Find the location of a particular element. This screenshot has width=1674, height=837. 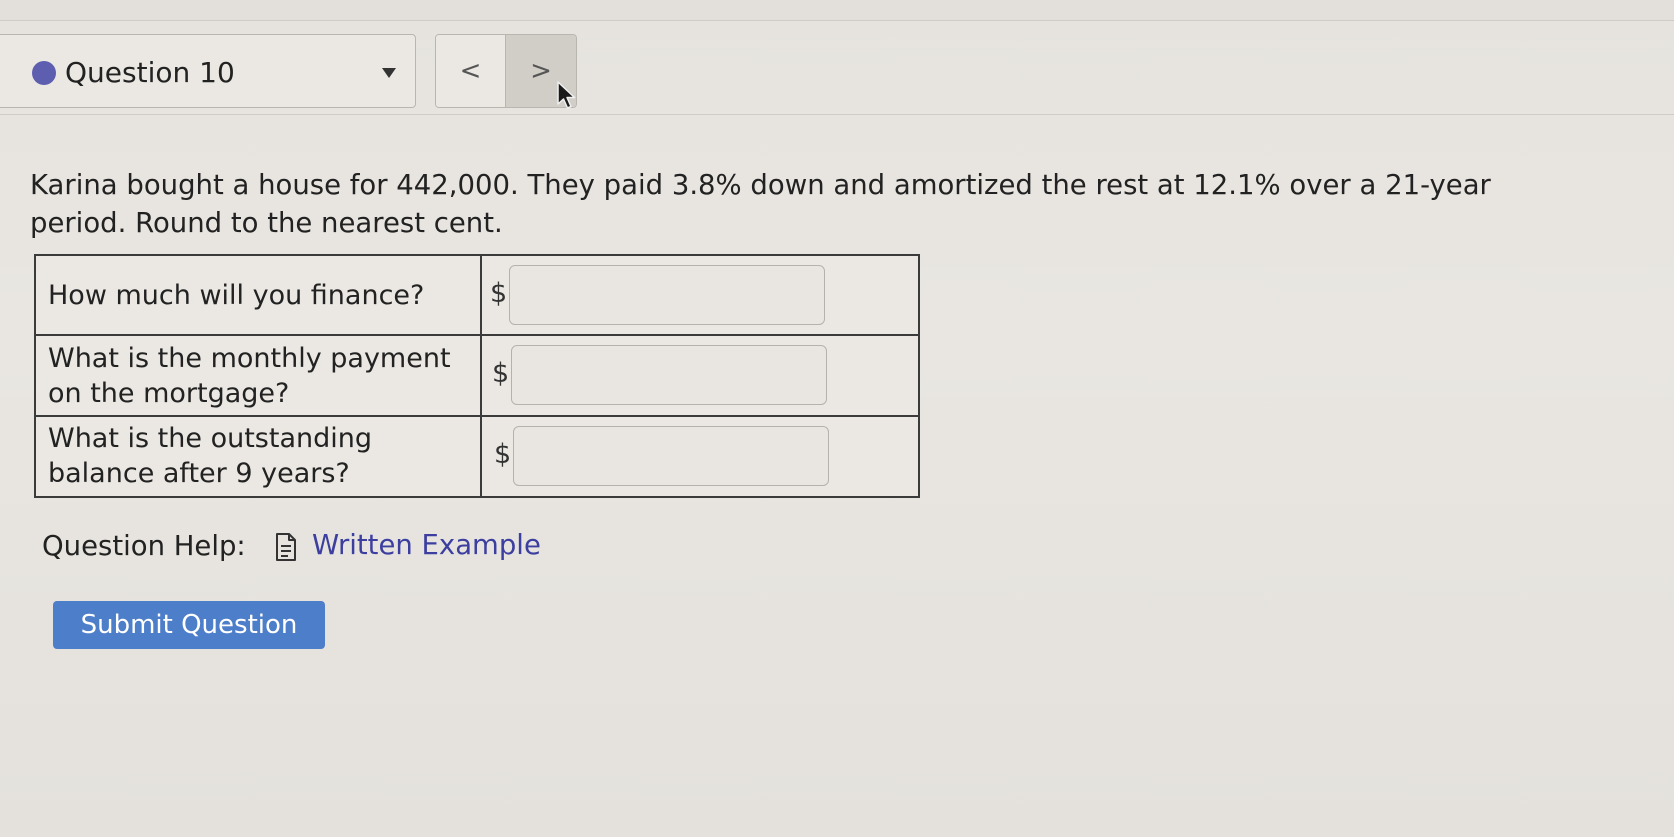

header-divider is located at coordinates (837, 114).